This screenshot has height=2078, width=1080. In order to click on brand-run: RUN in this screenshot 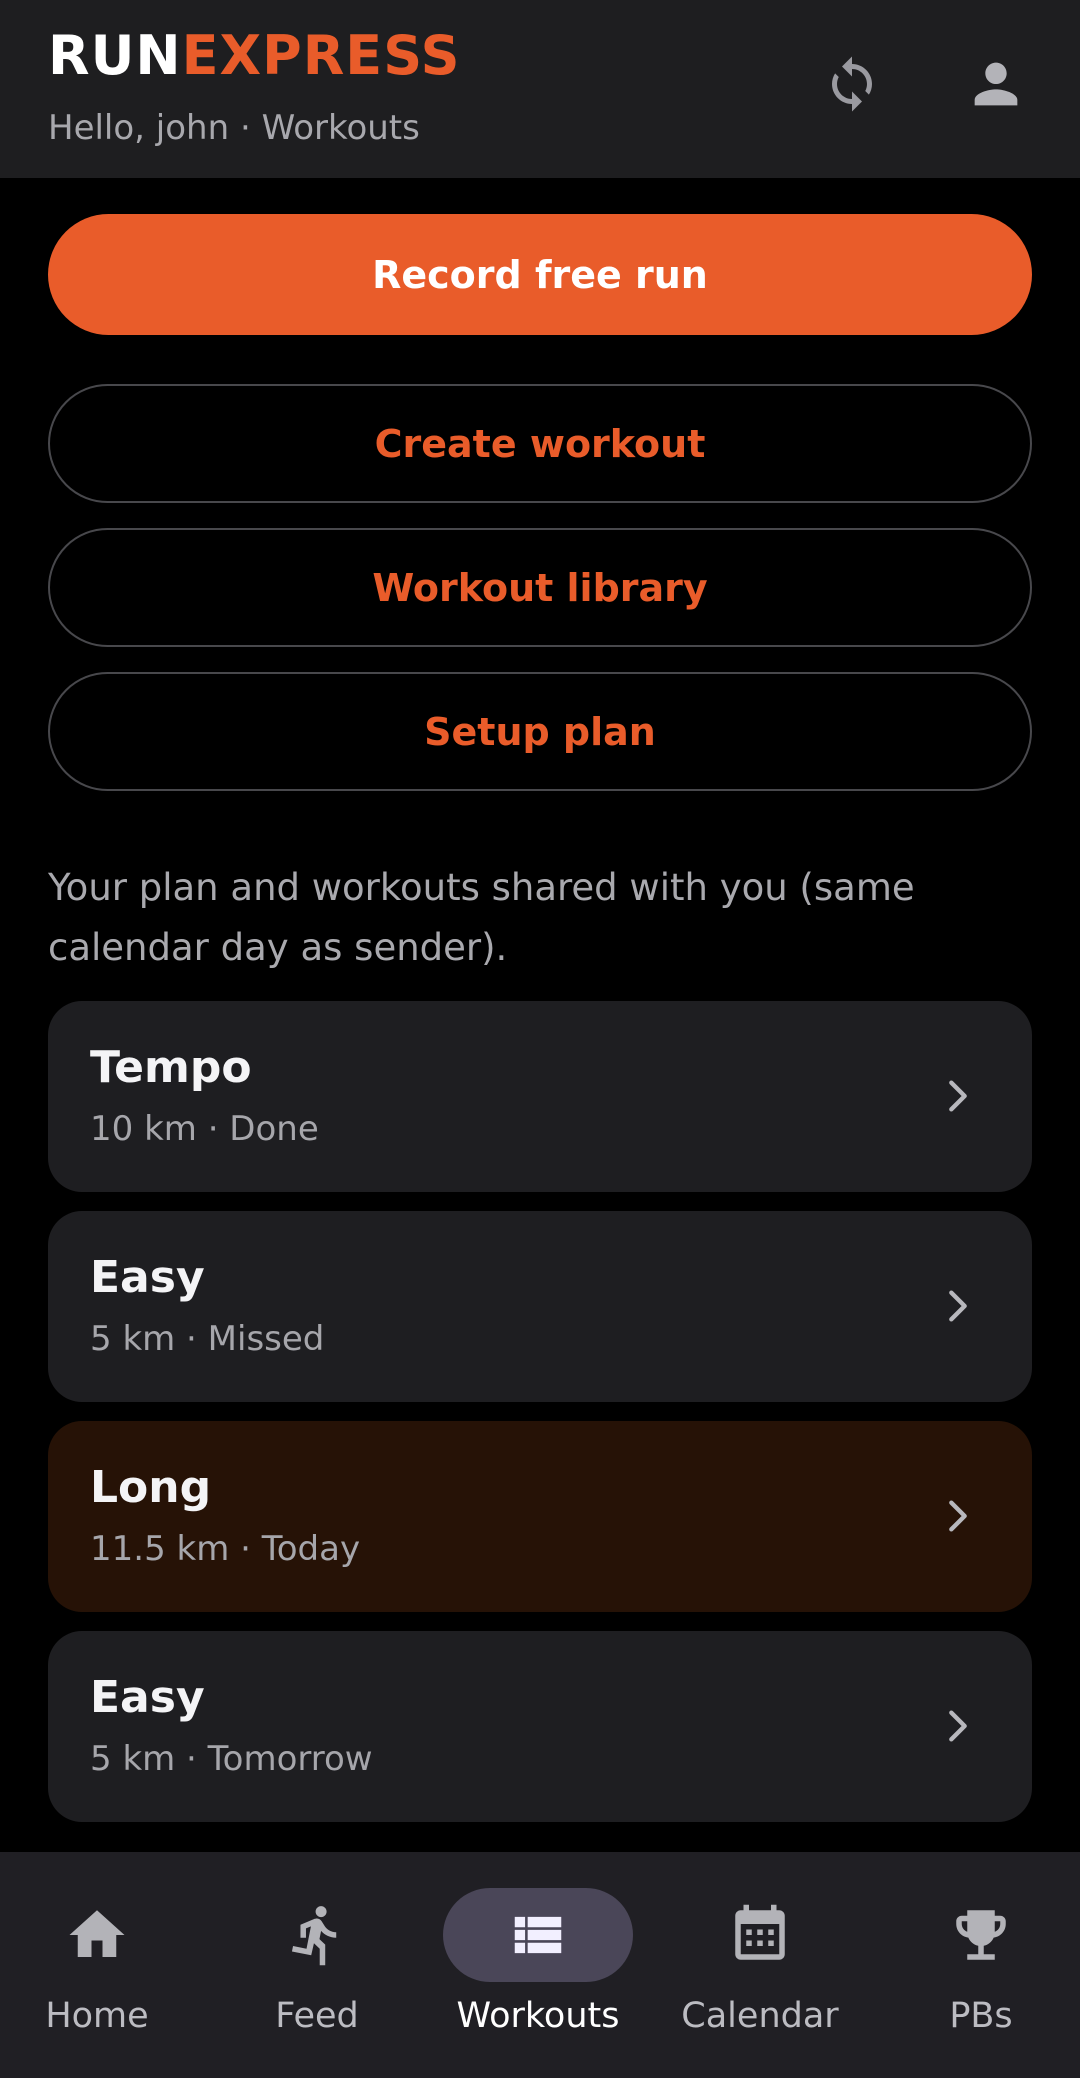, I will do `click(115, 55)`.